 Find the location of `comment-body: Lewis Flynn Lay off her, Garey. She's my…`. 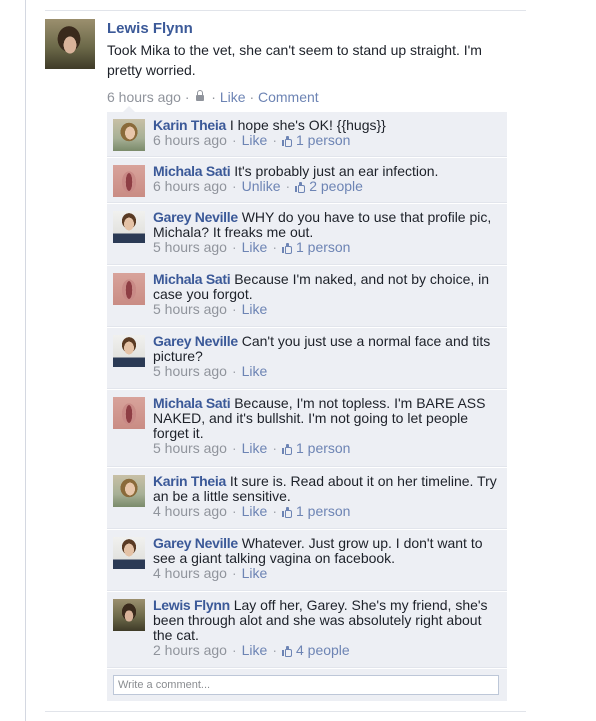

comment-body: Lewis Flynn Lay off her, Garey. She's my… is located at coordinates (327, 628).